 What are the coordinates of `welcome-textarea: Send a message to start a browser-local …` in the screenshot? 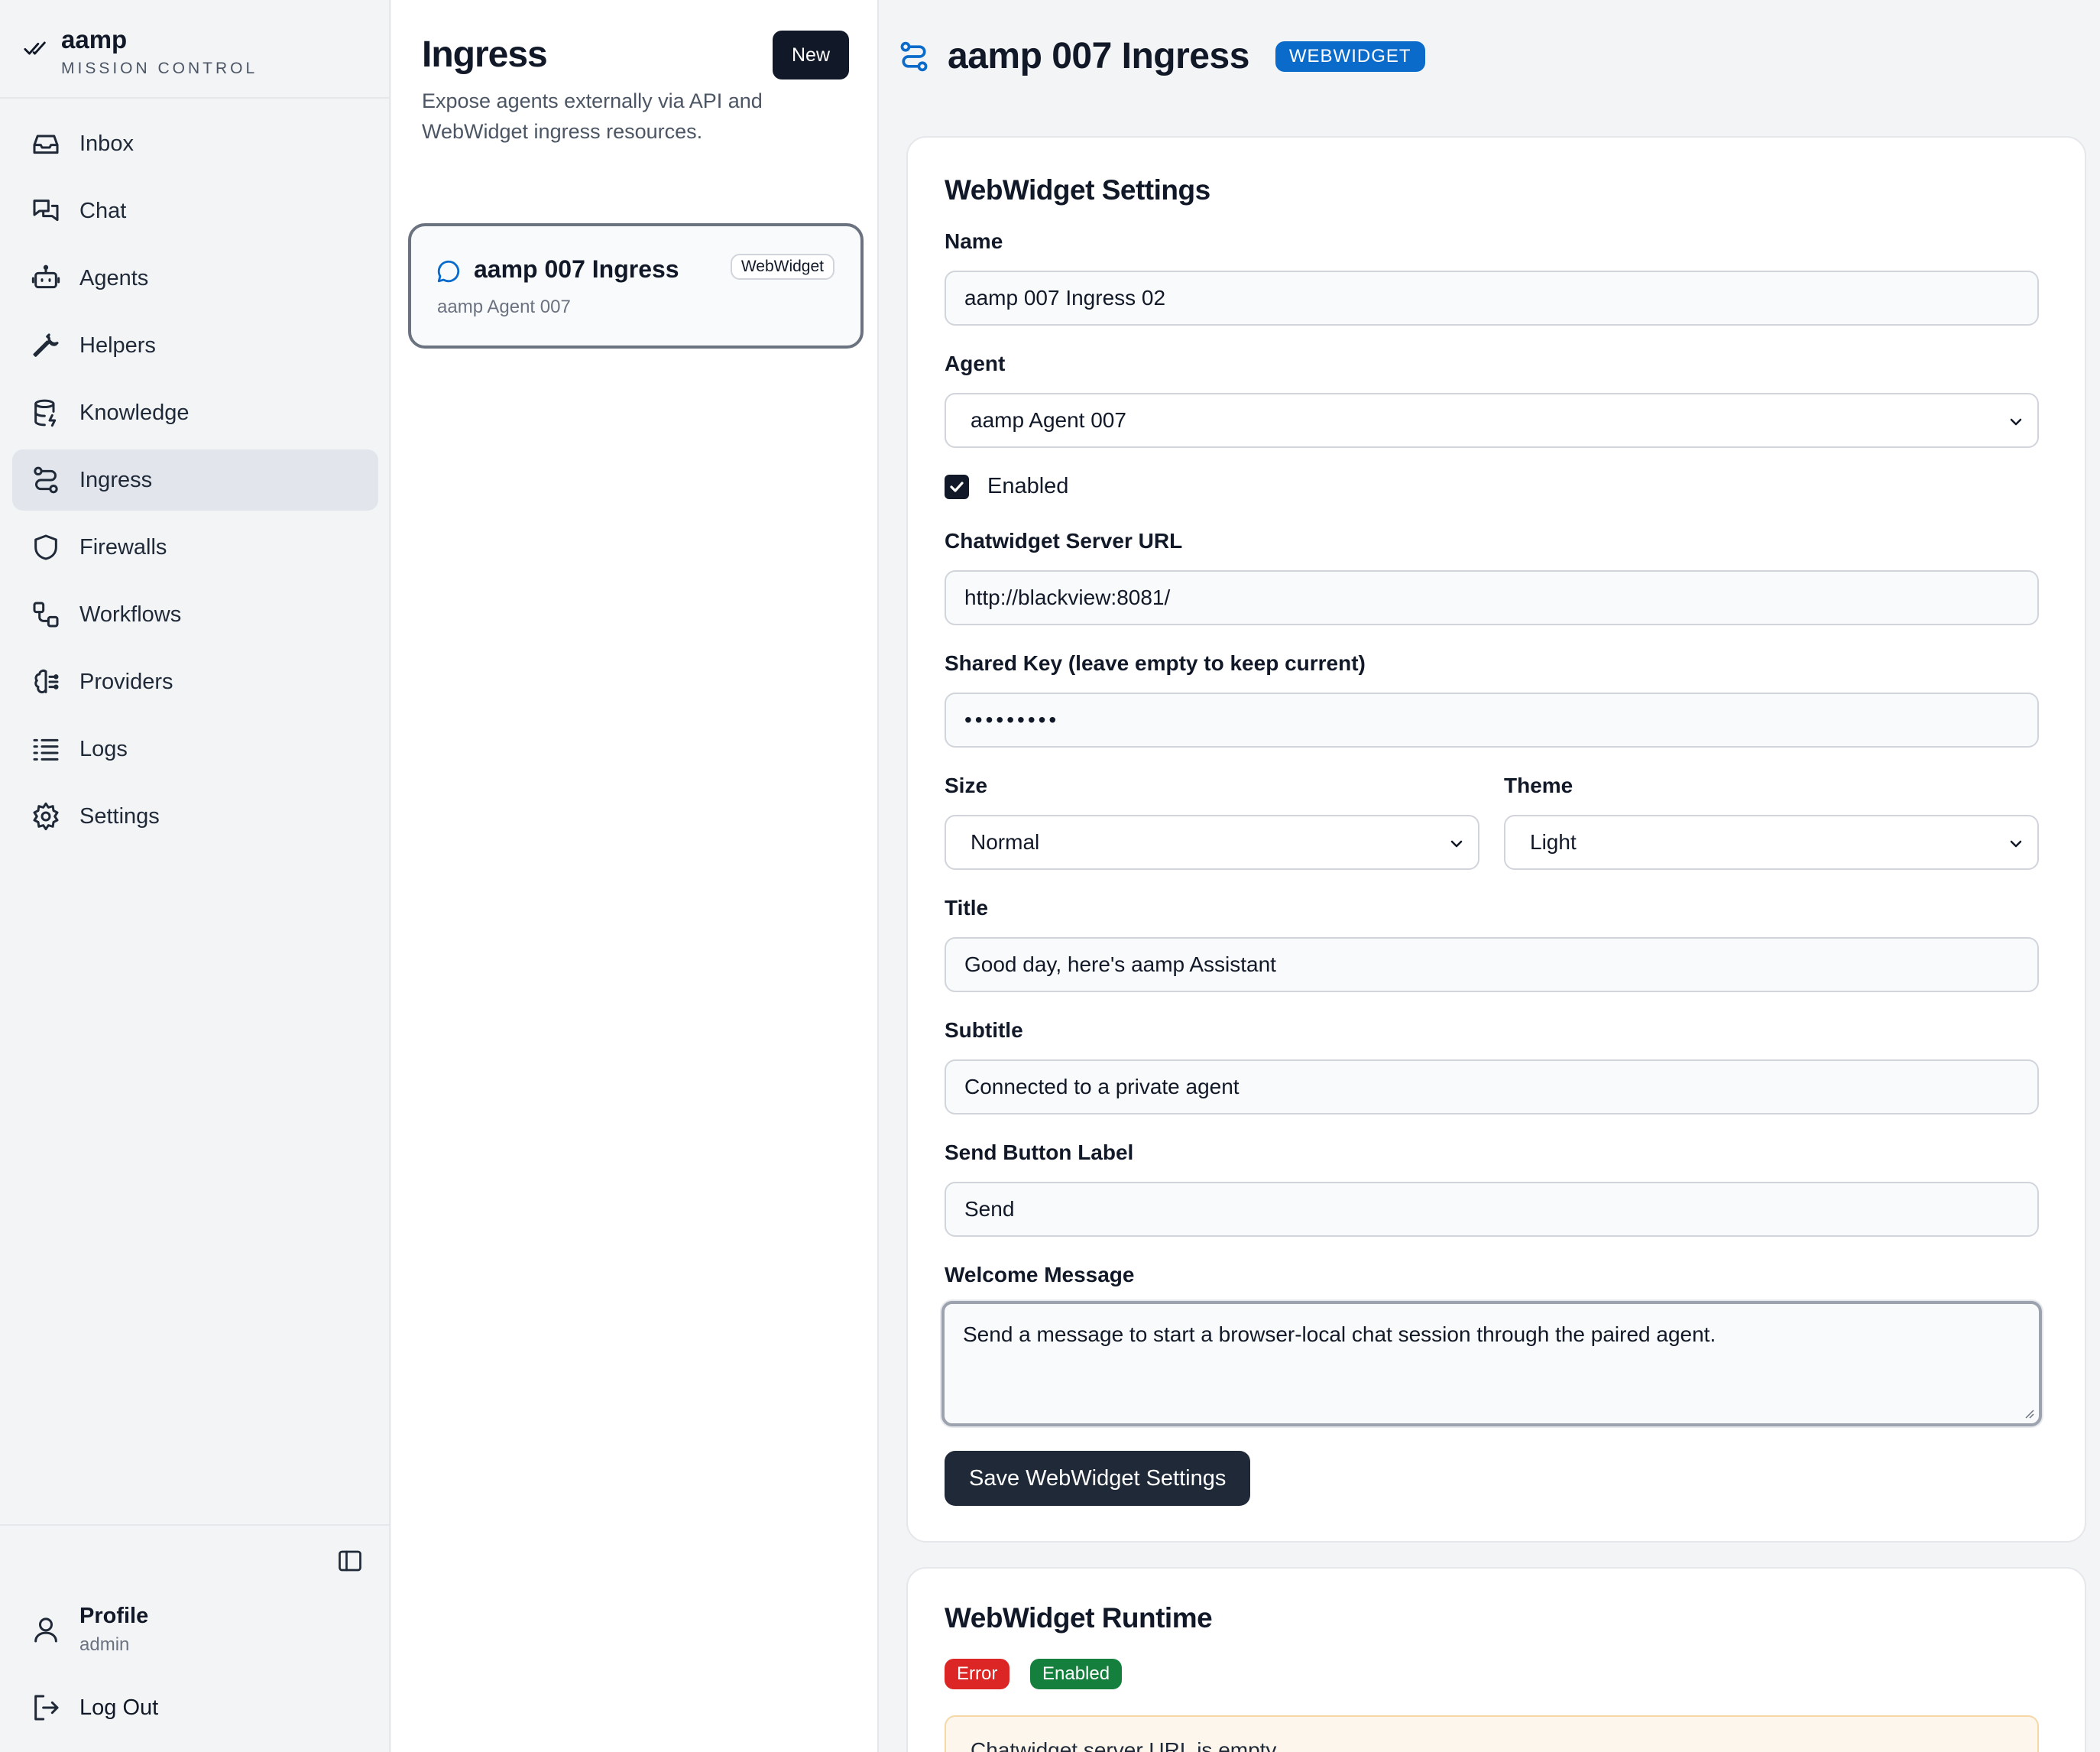 It's located at (1491, 1363).